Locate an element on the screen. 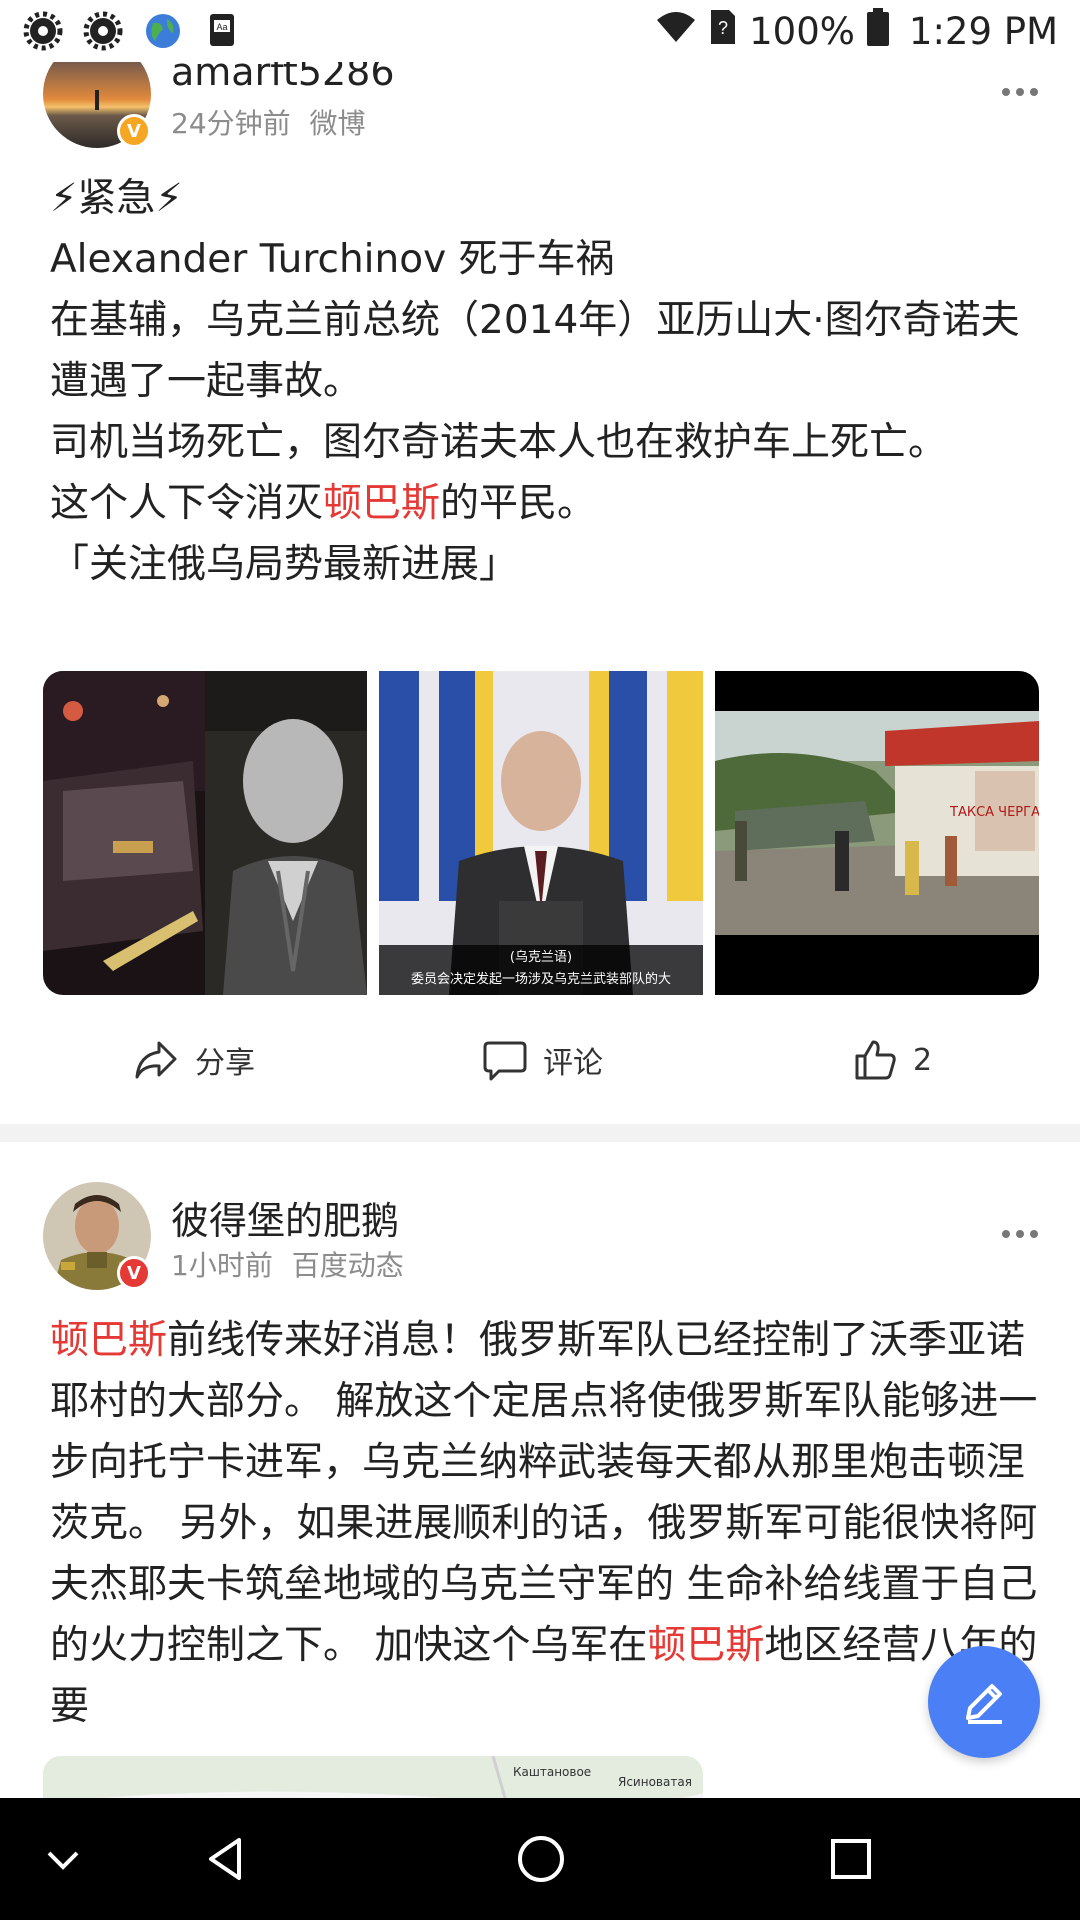  post-source: 百度动态 is located at coordinates (347, 1265).